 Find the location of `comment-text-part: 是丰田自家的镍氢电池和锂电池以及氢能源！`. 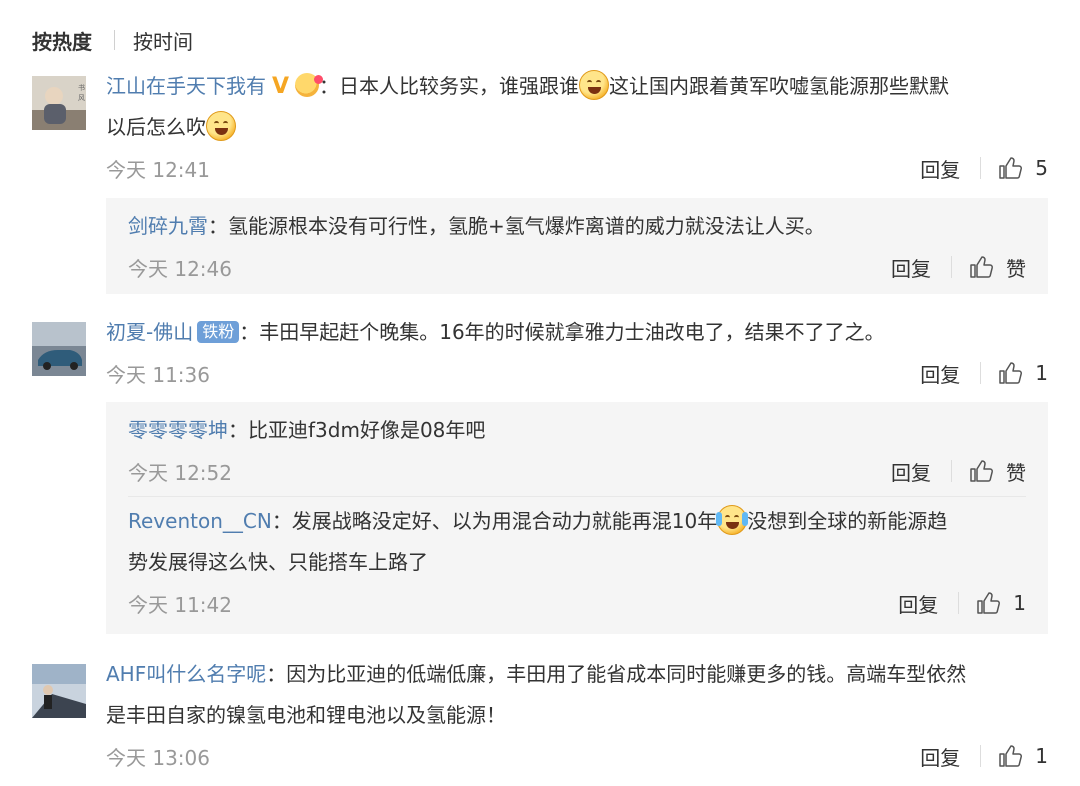

comment-text-part: 是丰田自家的镍氢电池和锂电池以及氢能源！ is located at coordinates (306, 715).